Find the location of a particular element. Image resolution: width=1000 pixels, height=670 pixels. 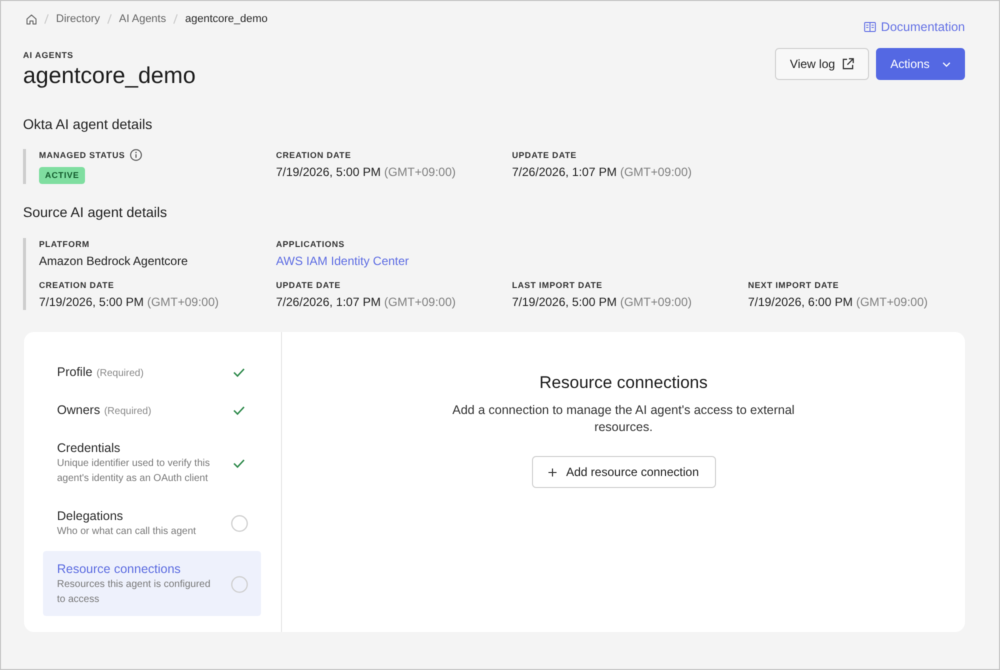

step-item: Owners (Required) is located at coordinates (152, 409).